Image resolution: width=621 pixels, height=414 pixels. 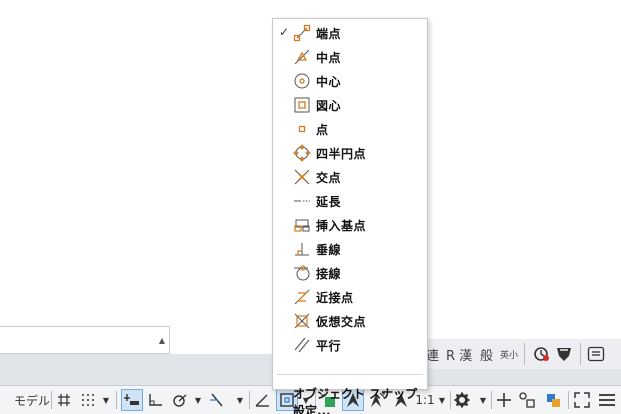 I want to click on menu-item-node: 点, so click(x=350, y=129).